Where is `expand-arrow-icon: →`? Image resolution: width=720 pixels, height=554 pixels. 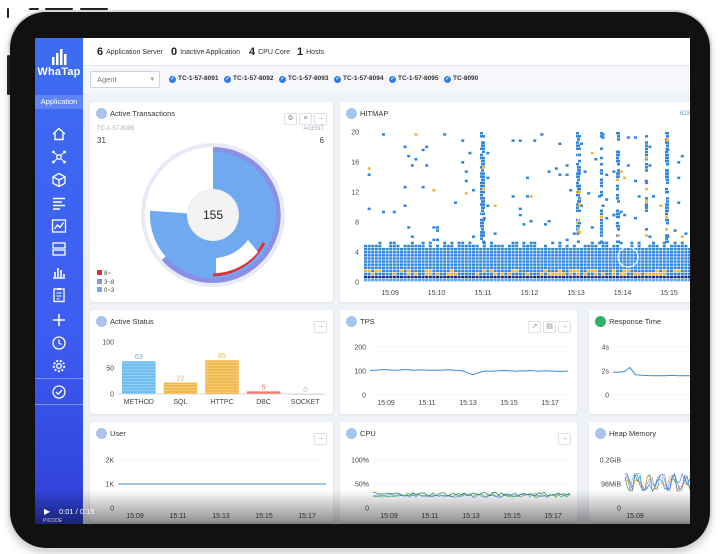 expand-arrow-icon: → is located at coordinates (320, 119).